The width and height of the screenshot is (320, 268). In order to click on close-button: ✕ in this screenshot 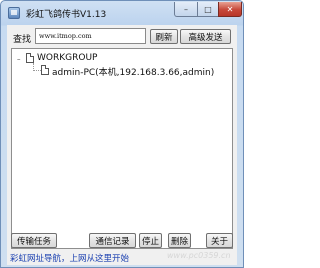, I will do `click(230, 9)`.